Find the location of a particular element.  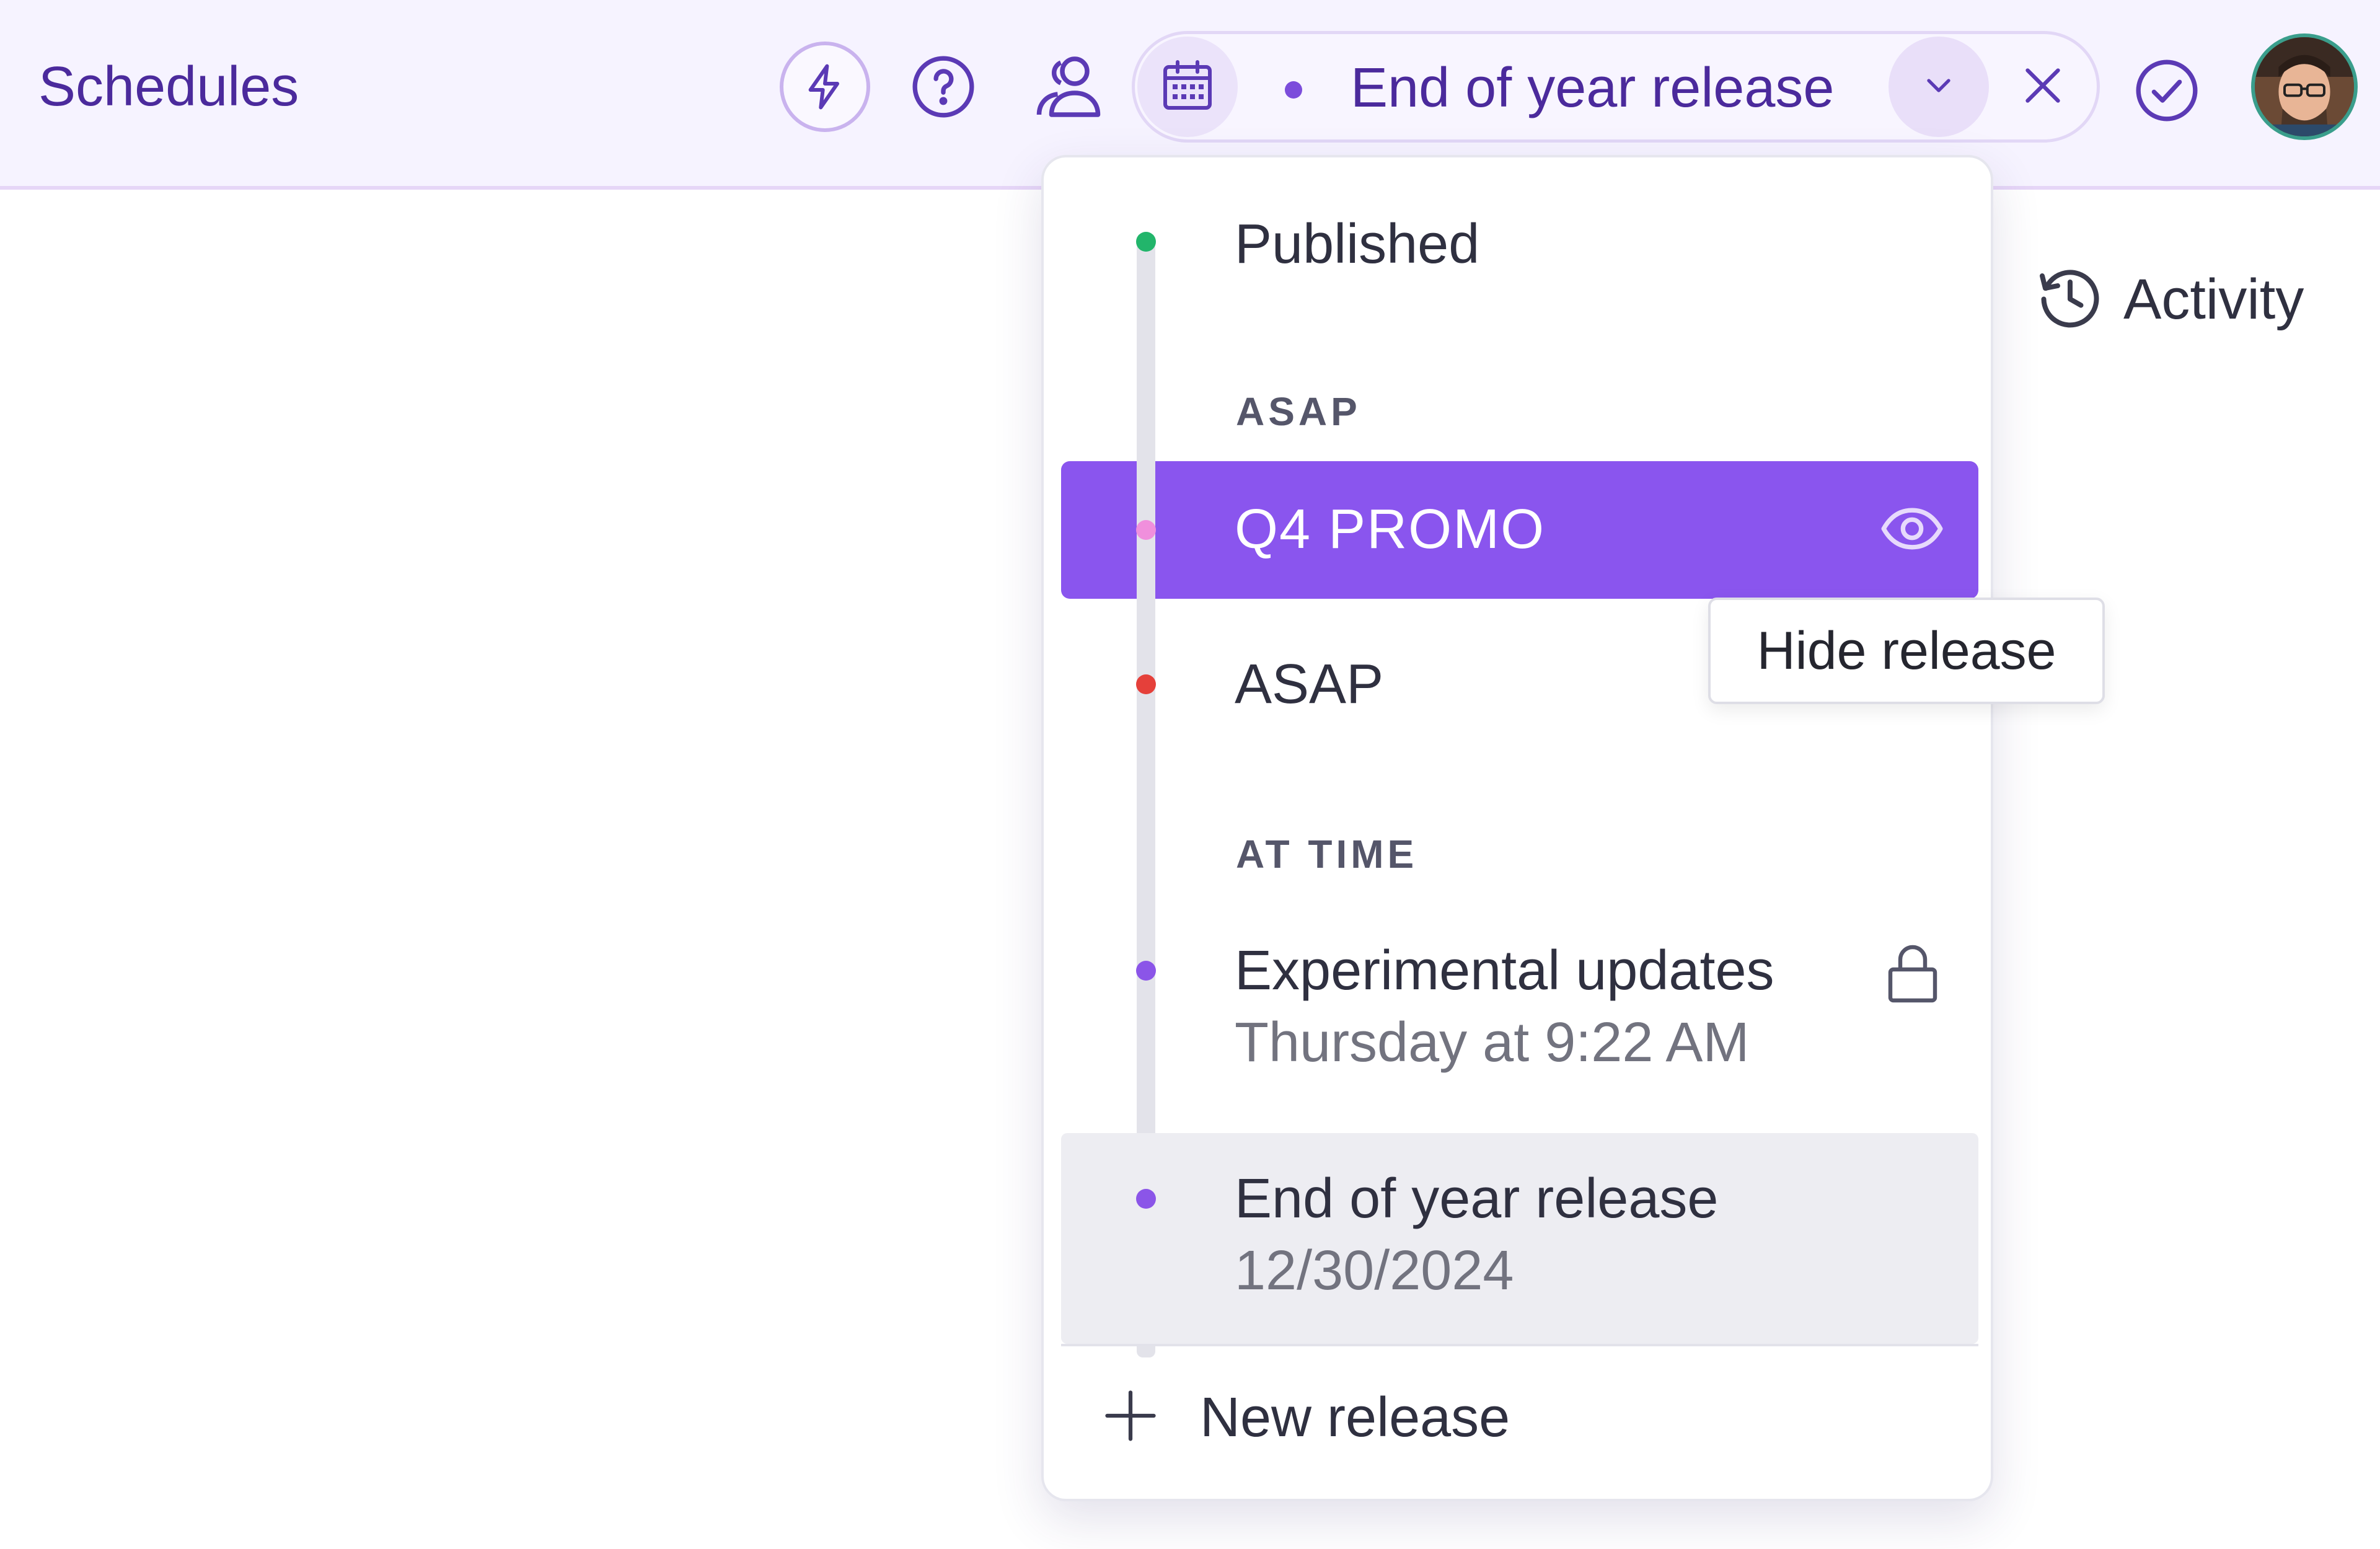

close-icon is located at coordinates (2043, 87).